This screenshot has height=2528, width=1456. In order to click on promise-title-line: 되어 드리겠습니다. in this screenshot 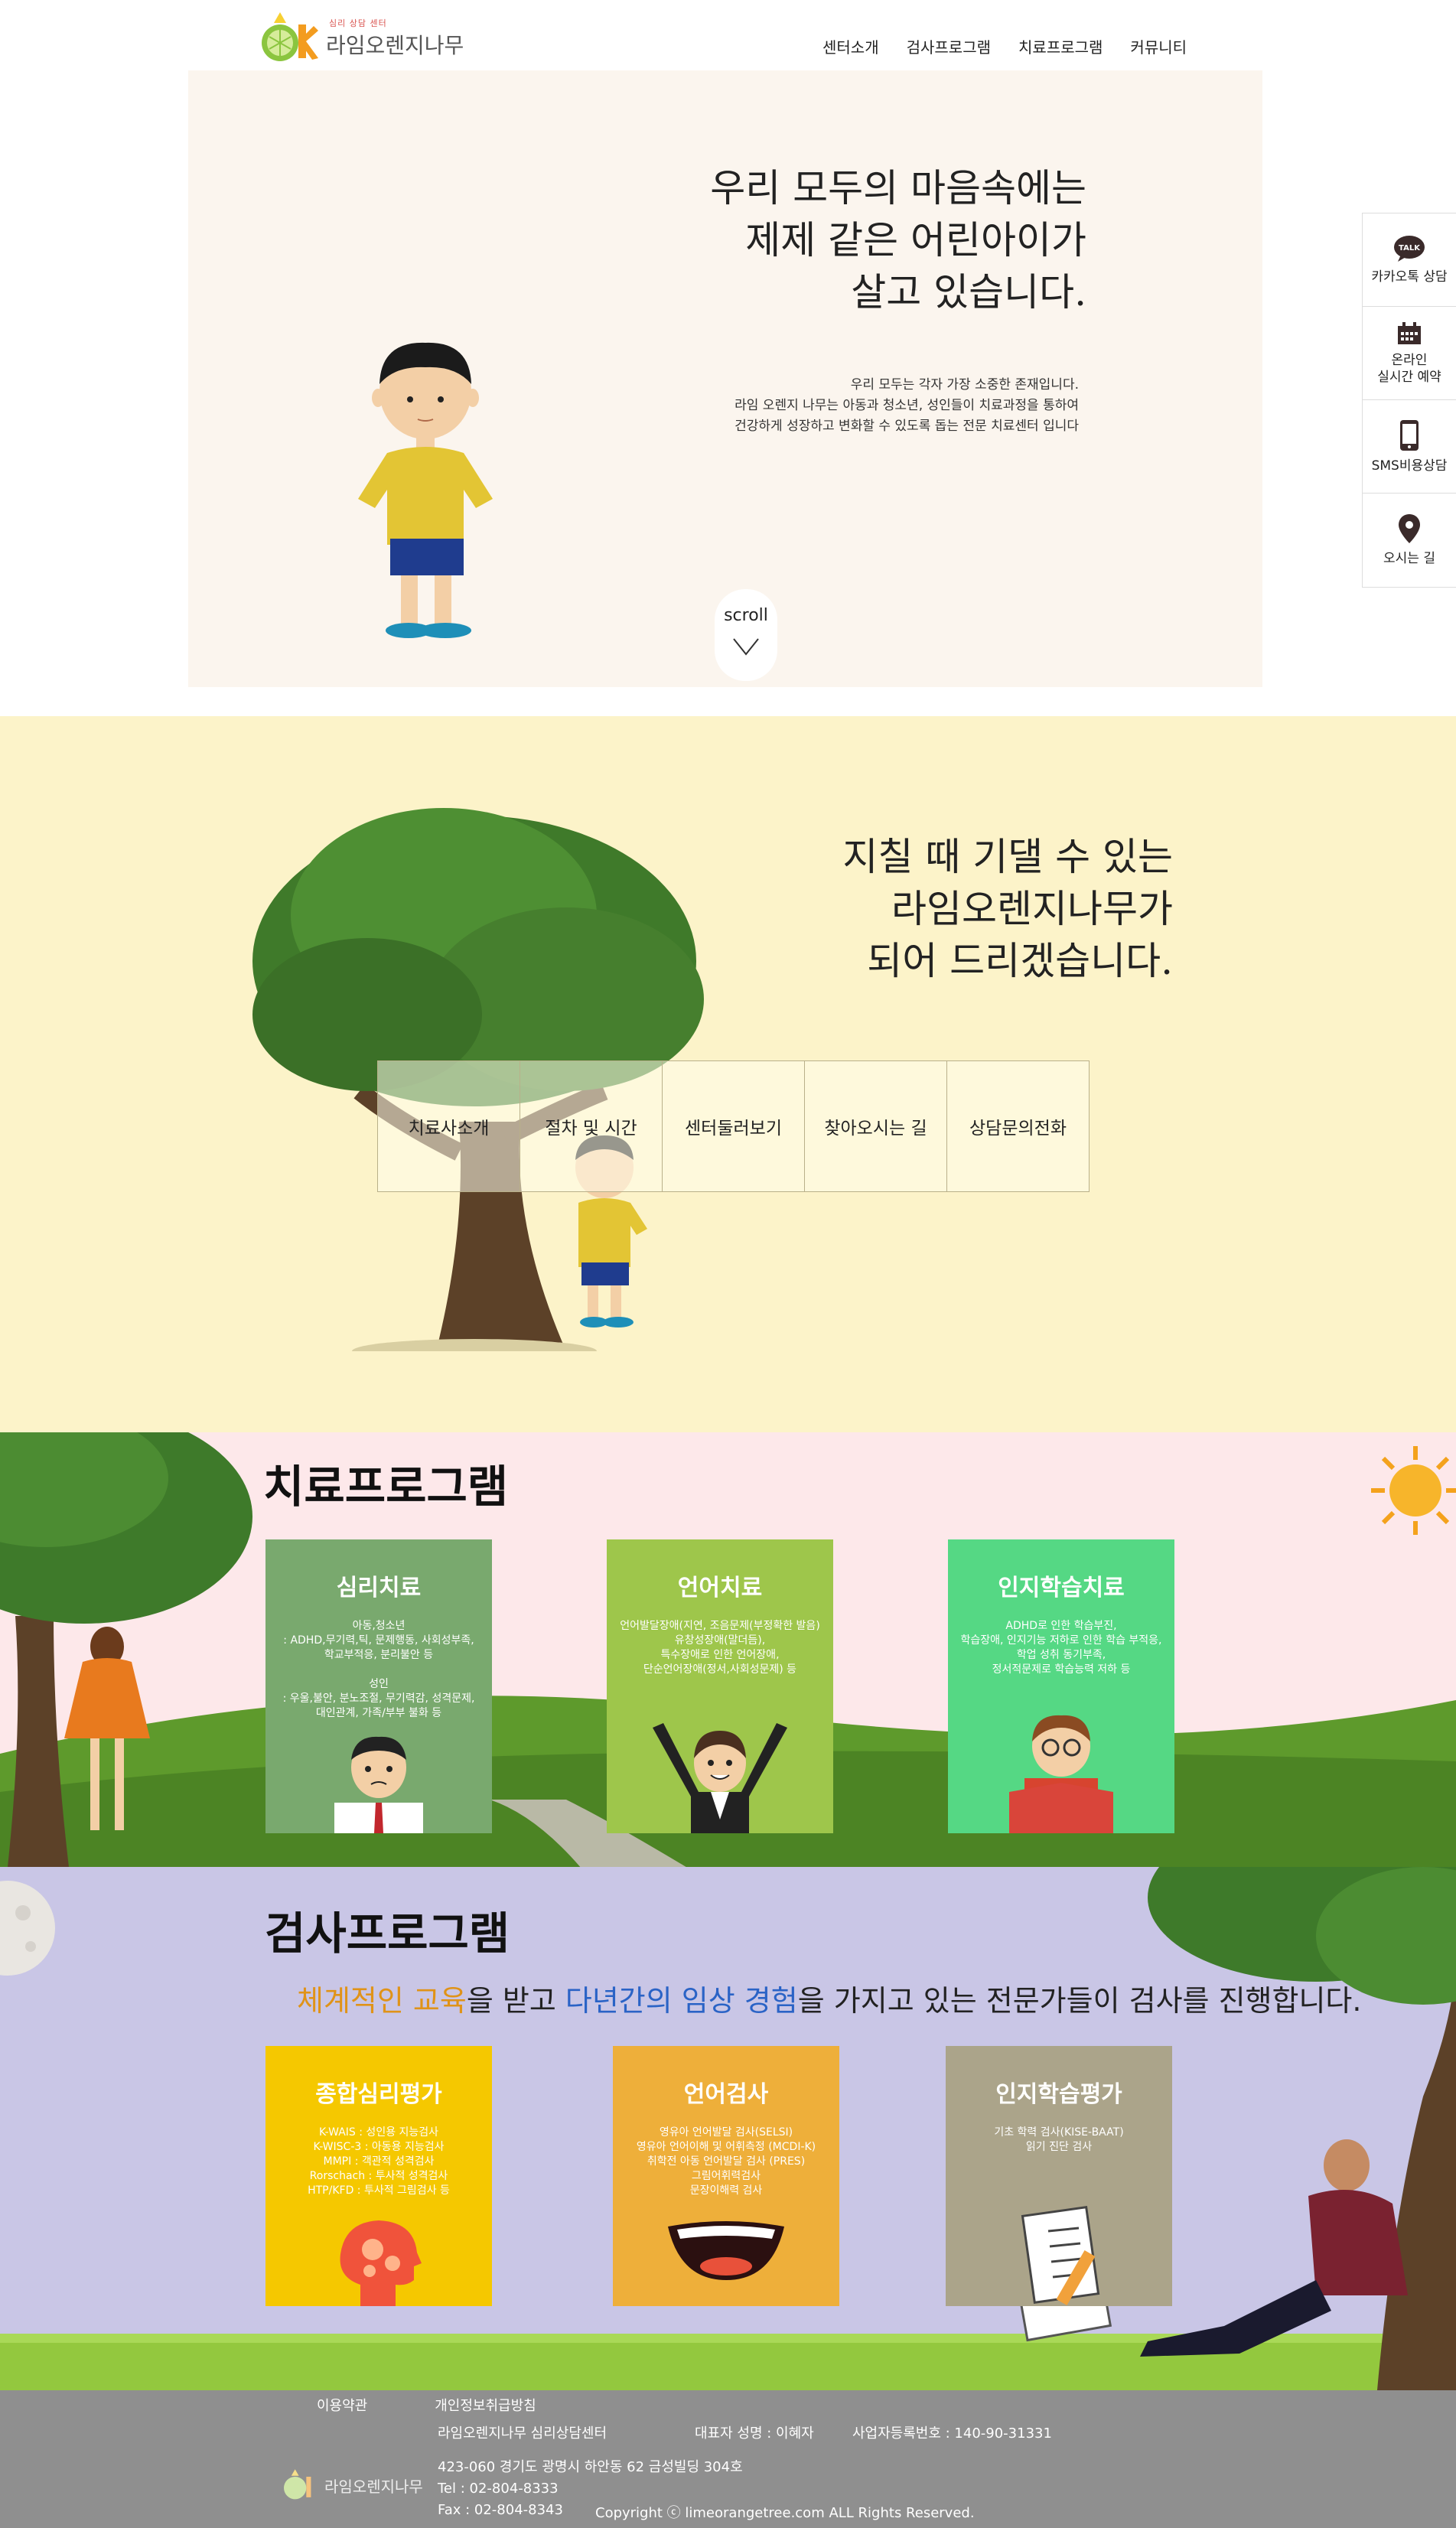, I will do `click(1020, 961)`.